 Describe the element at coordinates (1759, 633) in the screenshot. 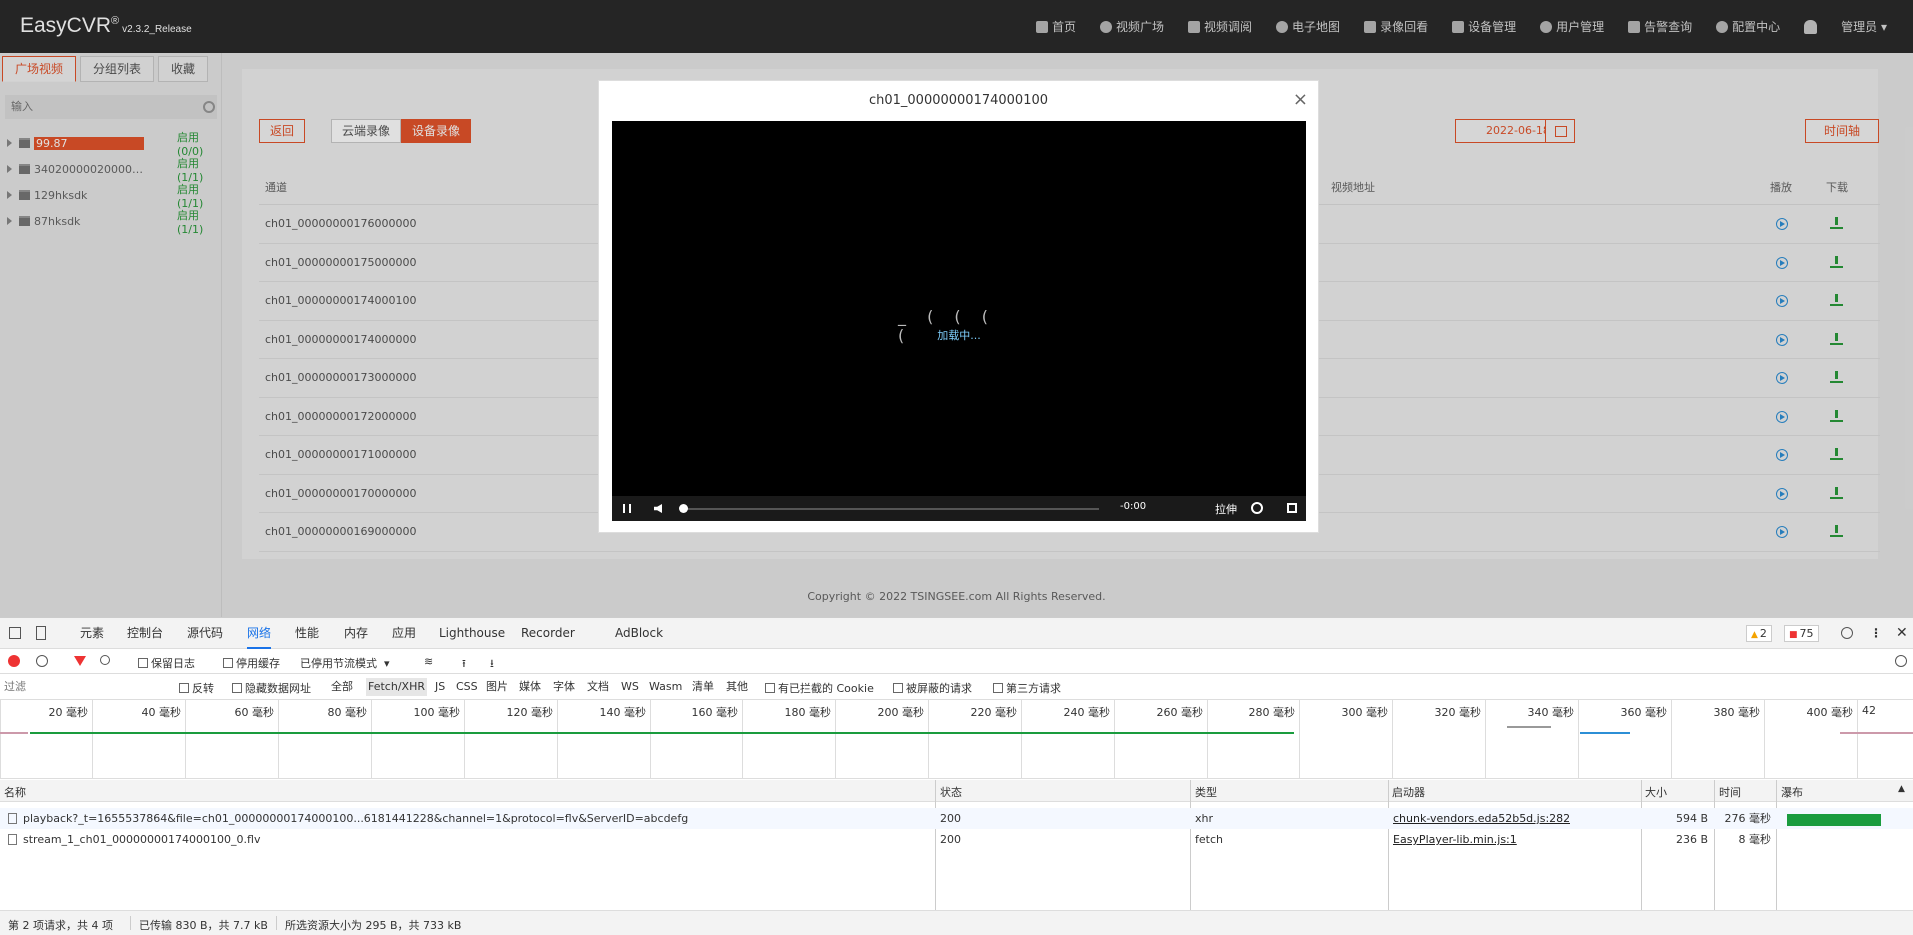

I see `warning-badge: 2` at that location.